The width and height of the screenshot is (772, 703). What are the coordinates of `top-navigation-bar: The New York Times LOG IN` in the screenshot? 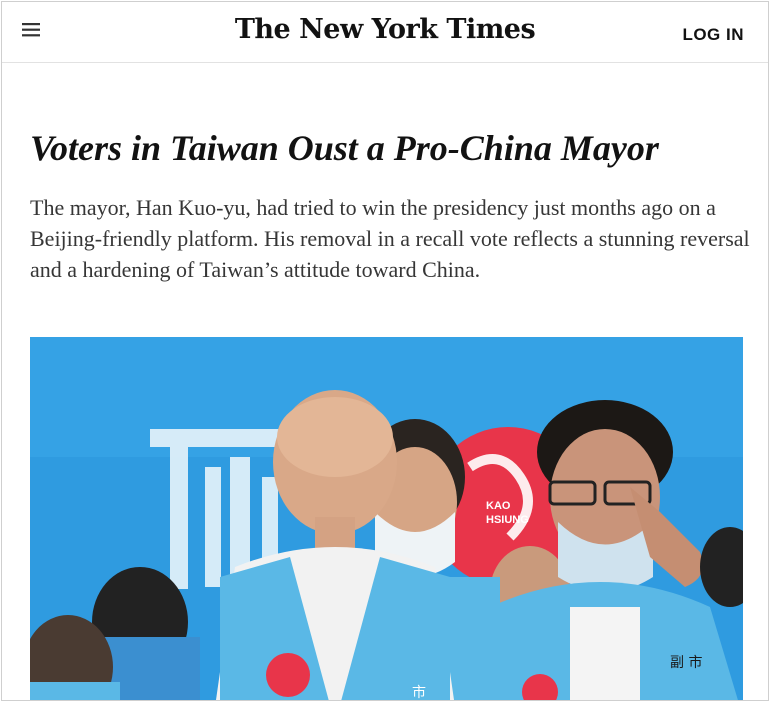 It's located at (385, 32).